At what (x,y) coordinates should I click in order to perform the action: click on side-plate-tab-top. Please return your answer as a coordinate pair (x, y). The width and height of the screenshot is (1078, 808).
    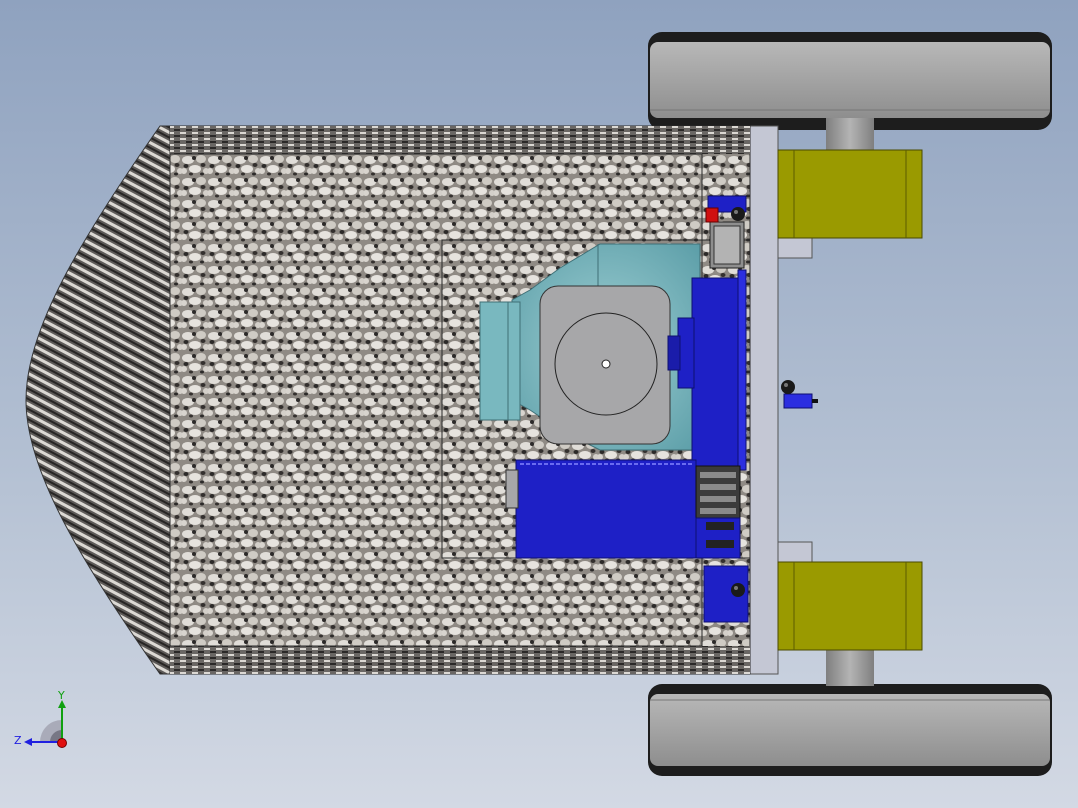
    Looking at the image, I should click on (795, 248).